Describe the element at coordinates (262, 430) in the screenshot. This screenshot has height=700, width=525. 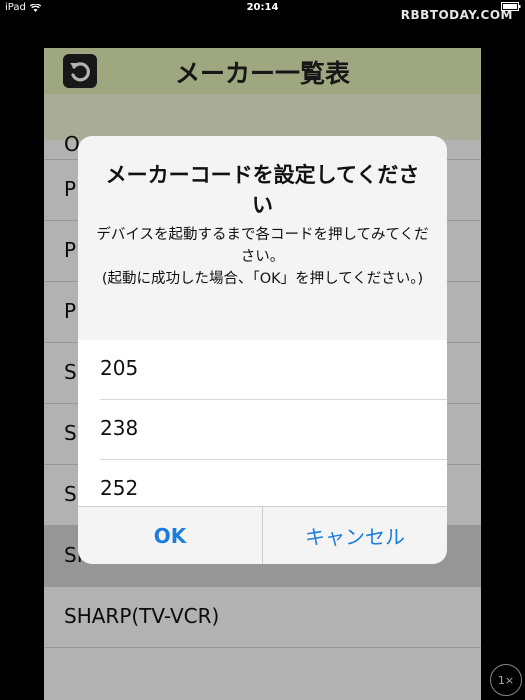
I see `code-item: 238` at that location.